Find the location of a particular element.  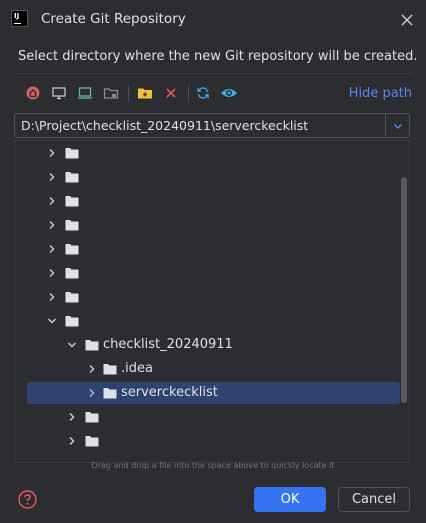

logo-text: IJ is located at coordinates (17, 16).